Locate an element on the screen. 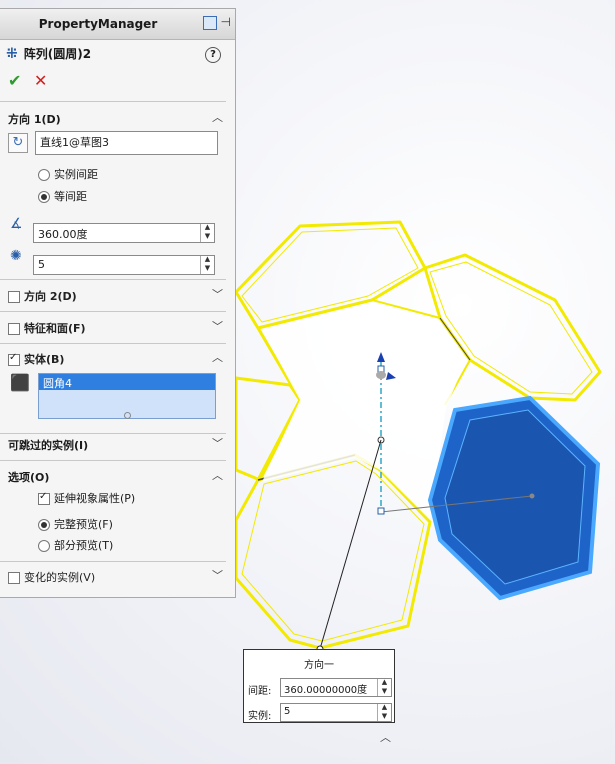 Image resolution: width=615 pixels, height=764 pixels. direction2-title: 方向 2(D) is located at coordinates (42, 296).